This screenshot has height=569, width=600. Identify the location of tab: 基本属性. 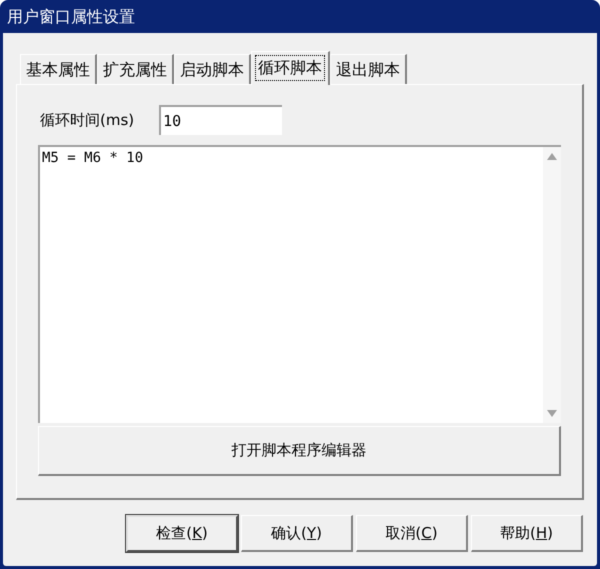
(58, 69).